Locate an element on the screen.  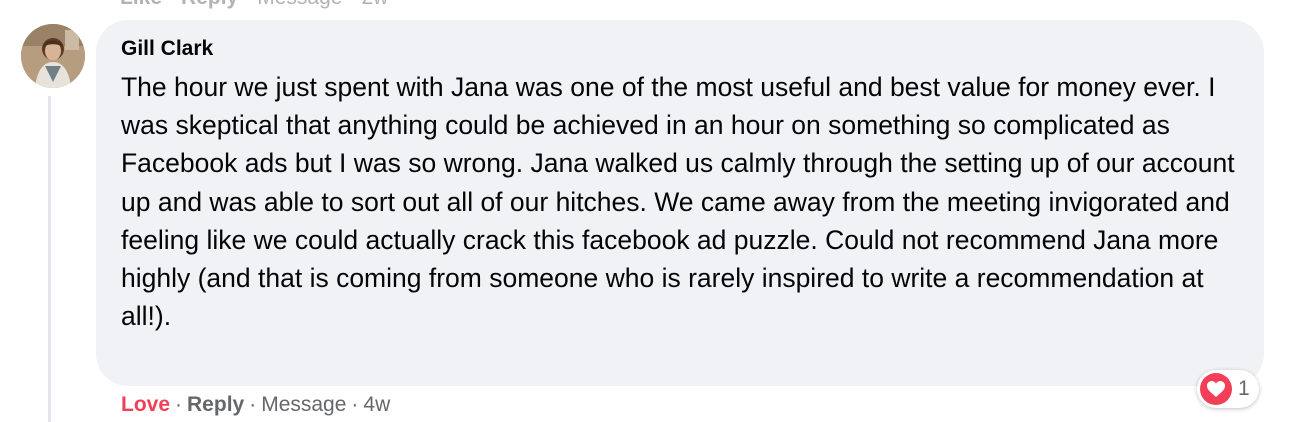
prev-like-button: Like is located at coordinates (141, 4).